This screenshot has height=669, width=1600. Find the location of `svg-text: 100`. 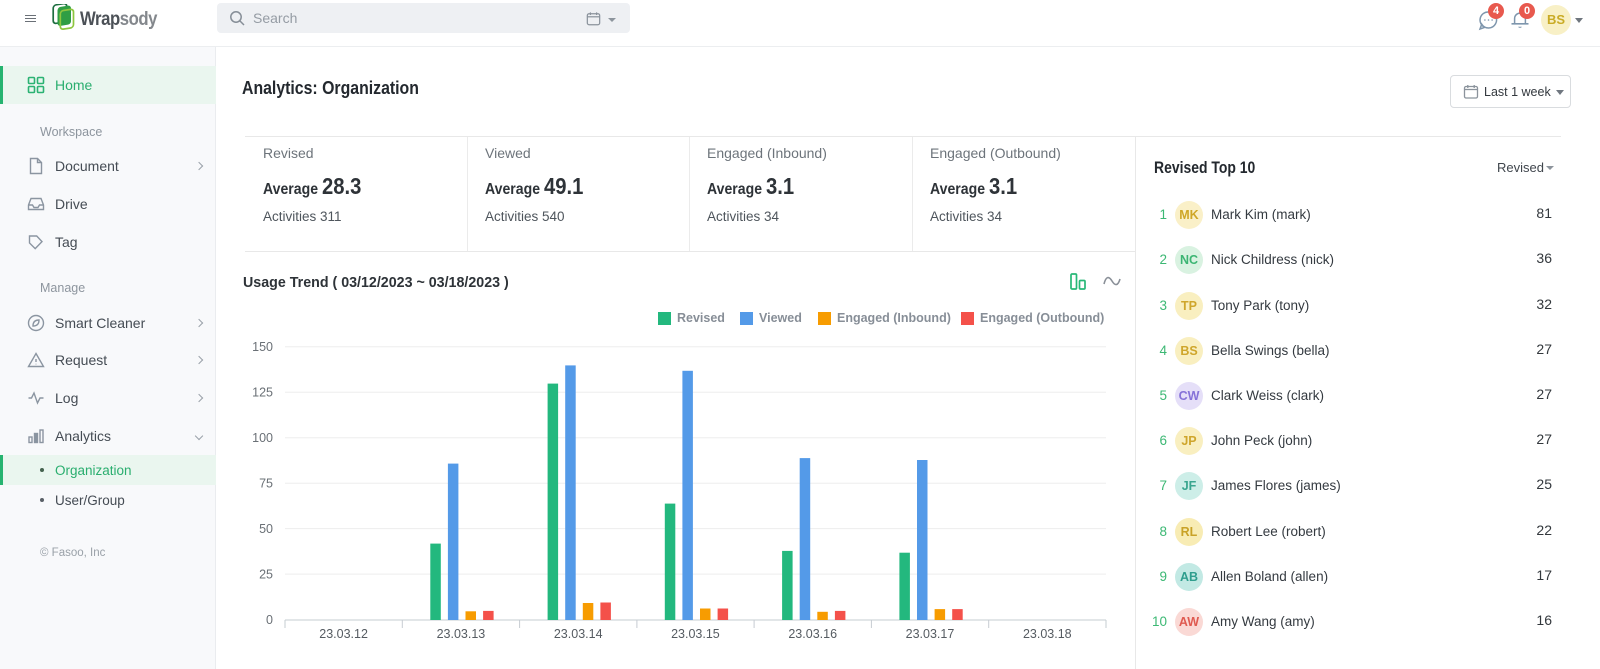

svg-text: 100 is located at coordinates (262, 438).